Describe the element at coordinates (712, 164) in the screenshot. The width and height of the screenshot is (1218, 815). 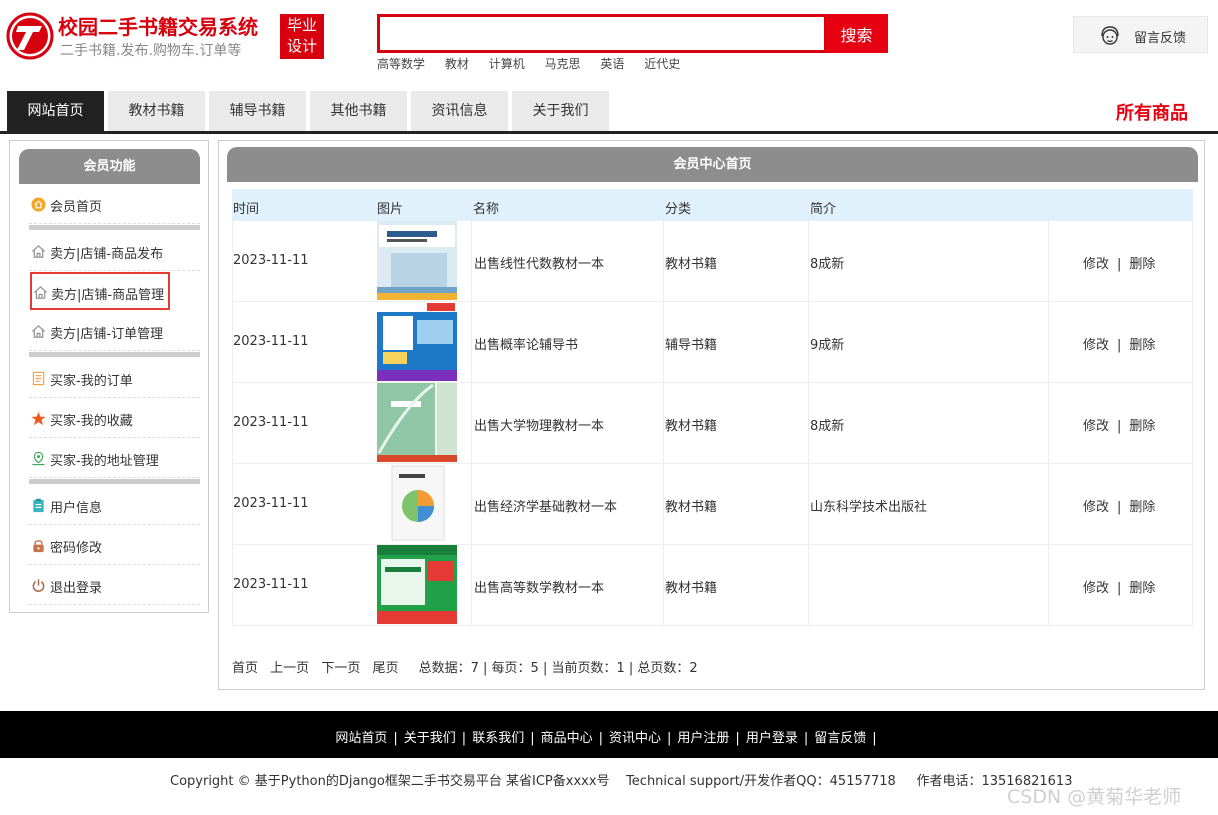
I see `panel-title: 会员中心首页` at that location.